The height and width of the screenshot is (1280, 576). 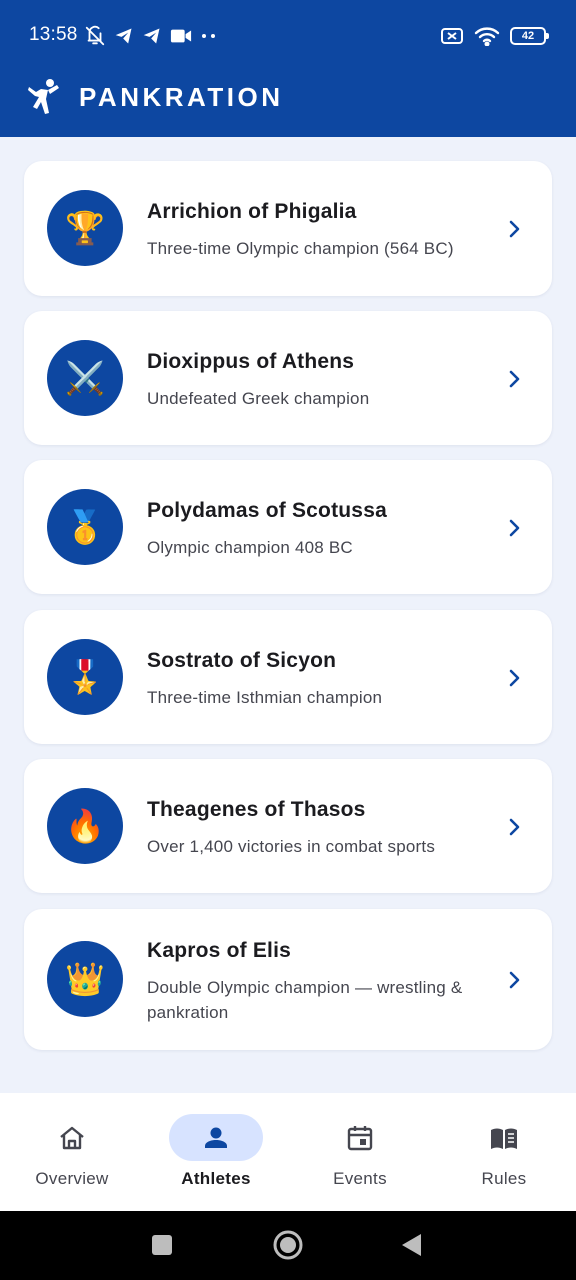 What do you see at coordinates (216, 1152) in the screenshot?
I see `nav-item-athletes: Athletes` at bounding box center [216, 1152].